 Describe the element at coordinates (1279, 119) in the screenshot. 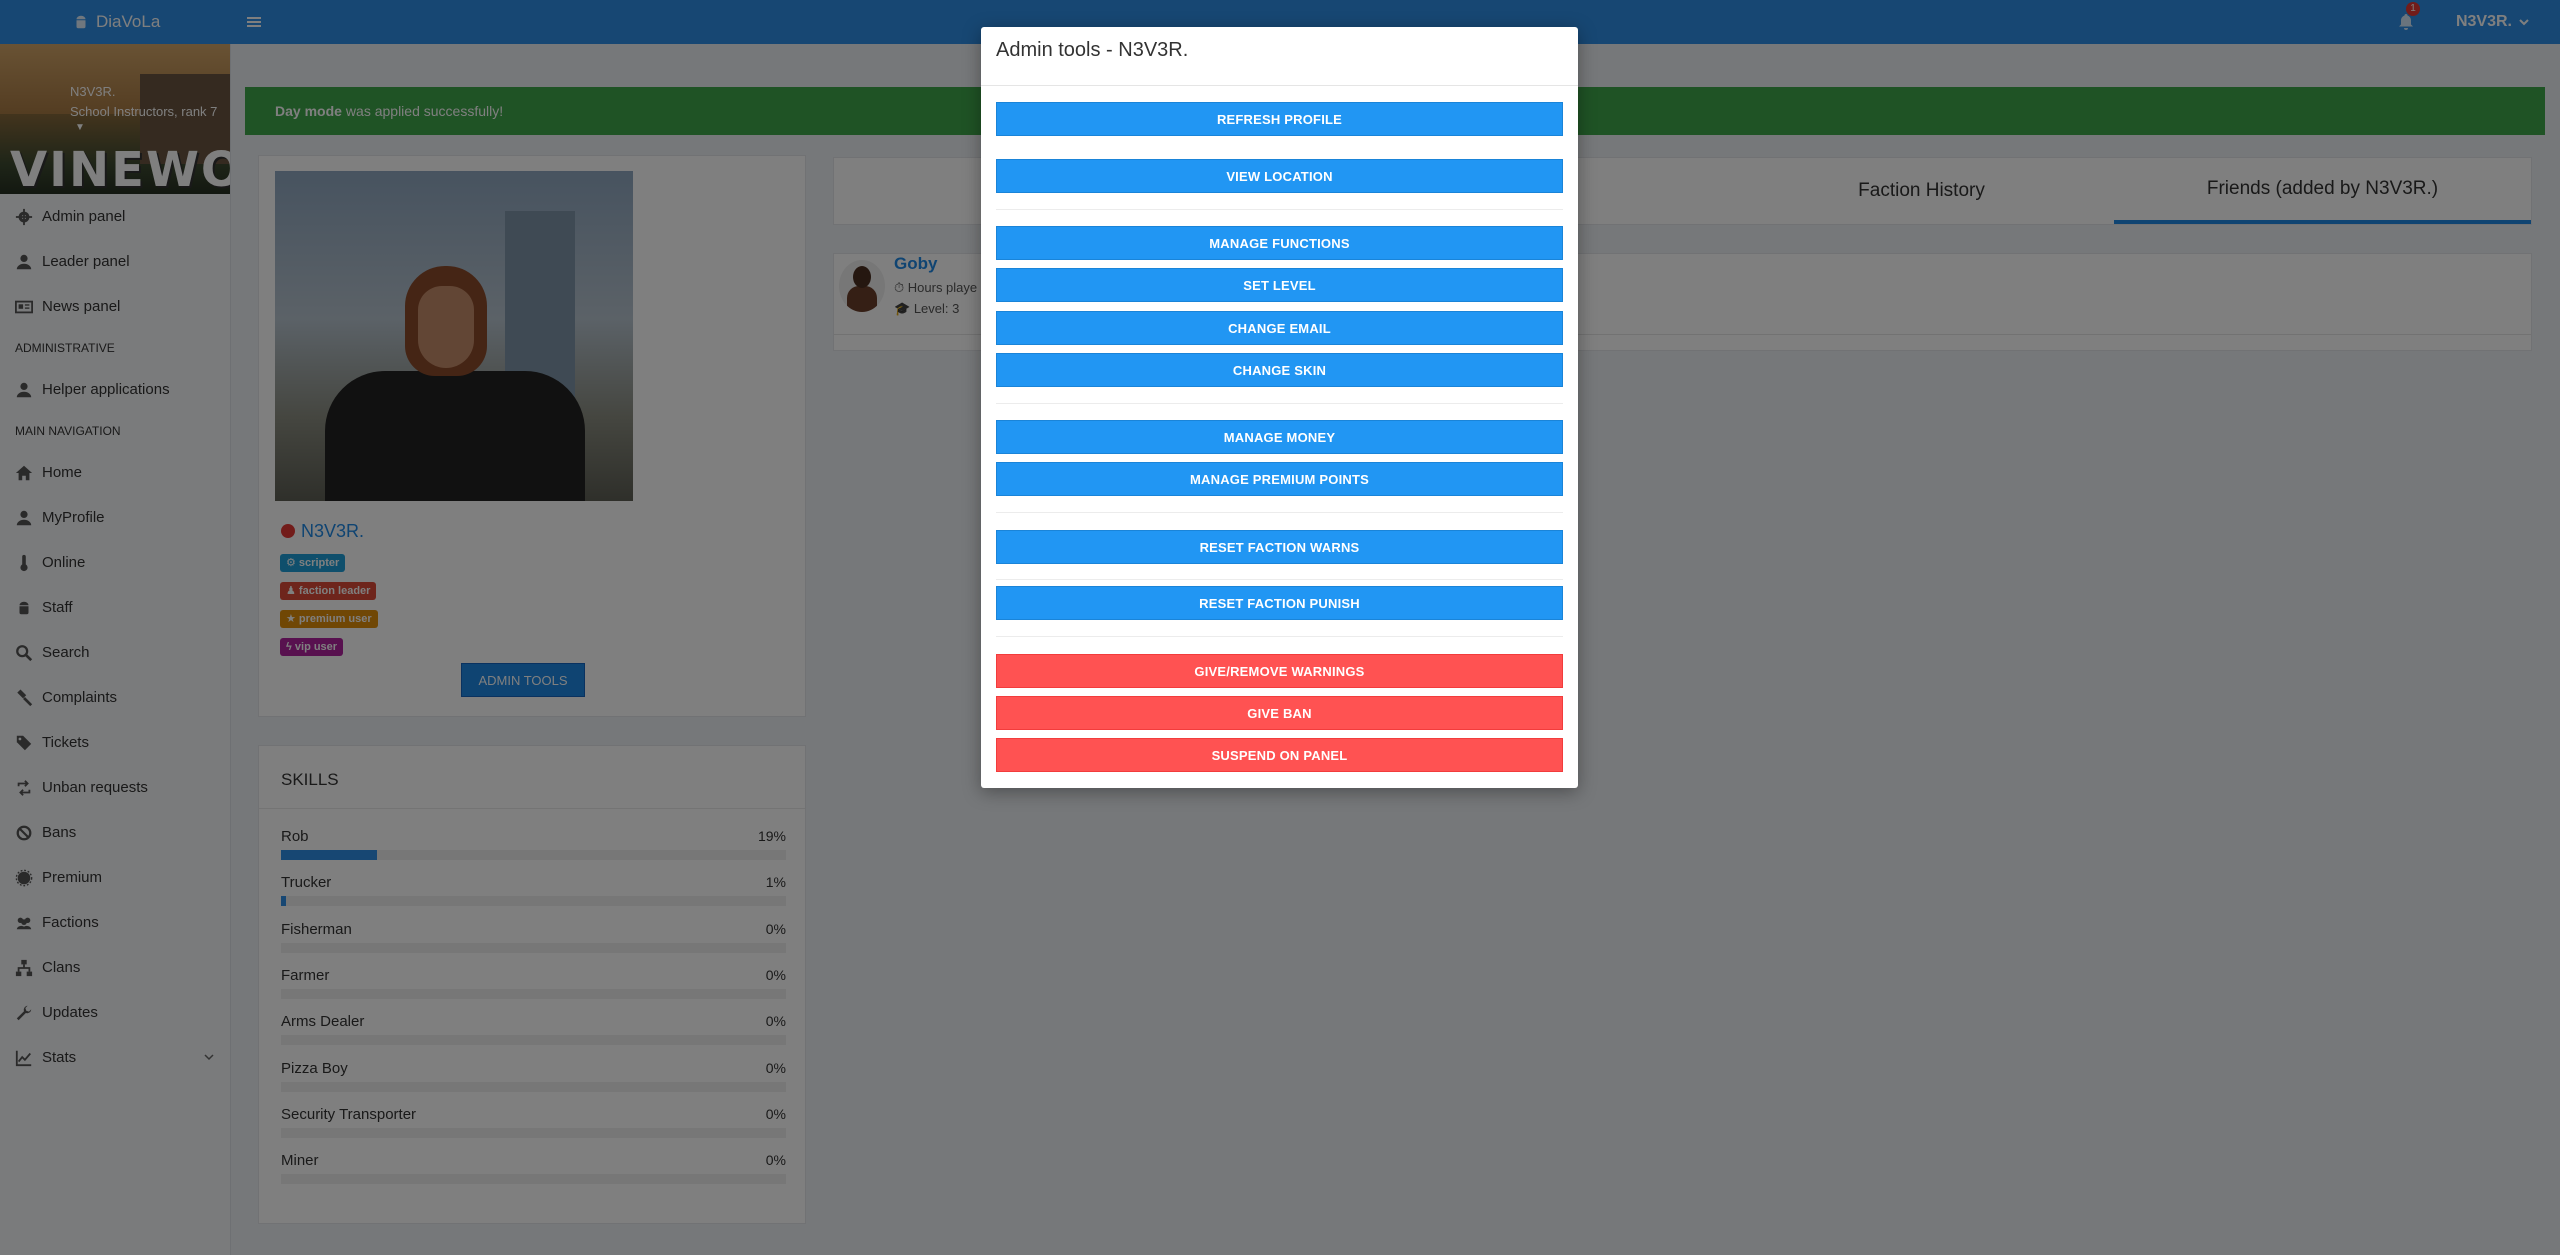

I see `refresh-profile-button: REFRESH PROFILE` at that location.